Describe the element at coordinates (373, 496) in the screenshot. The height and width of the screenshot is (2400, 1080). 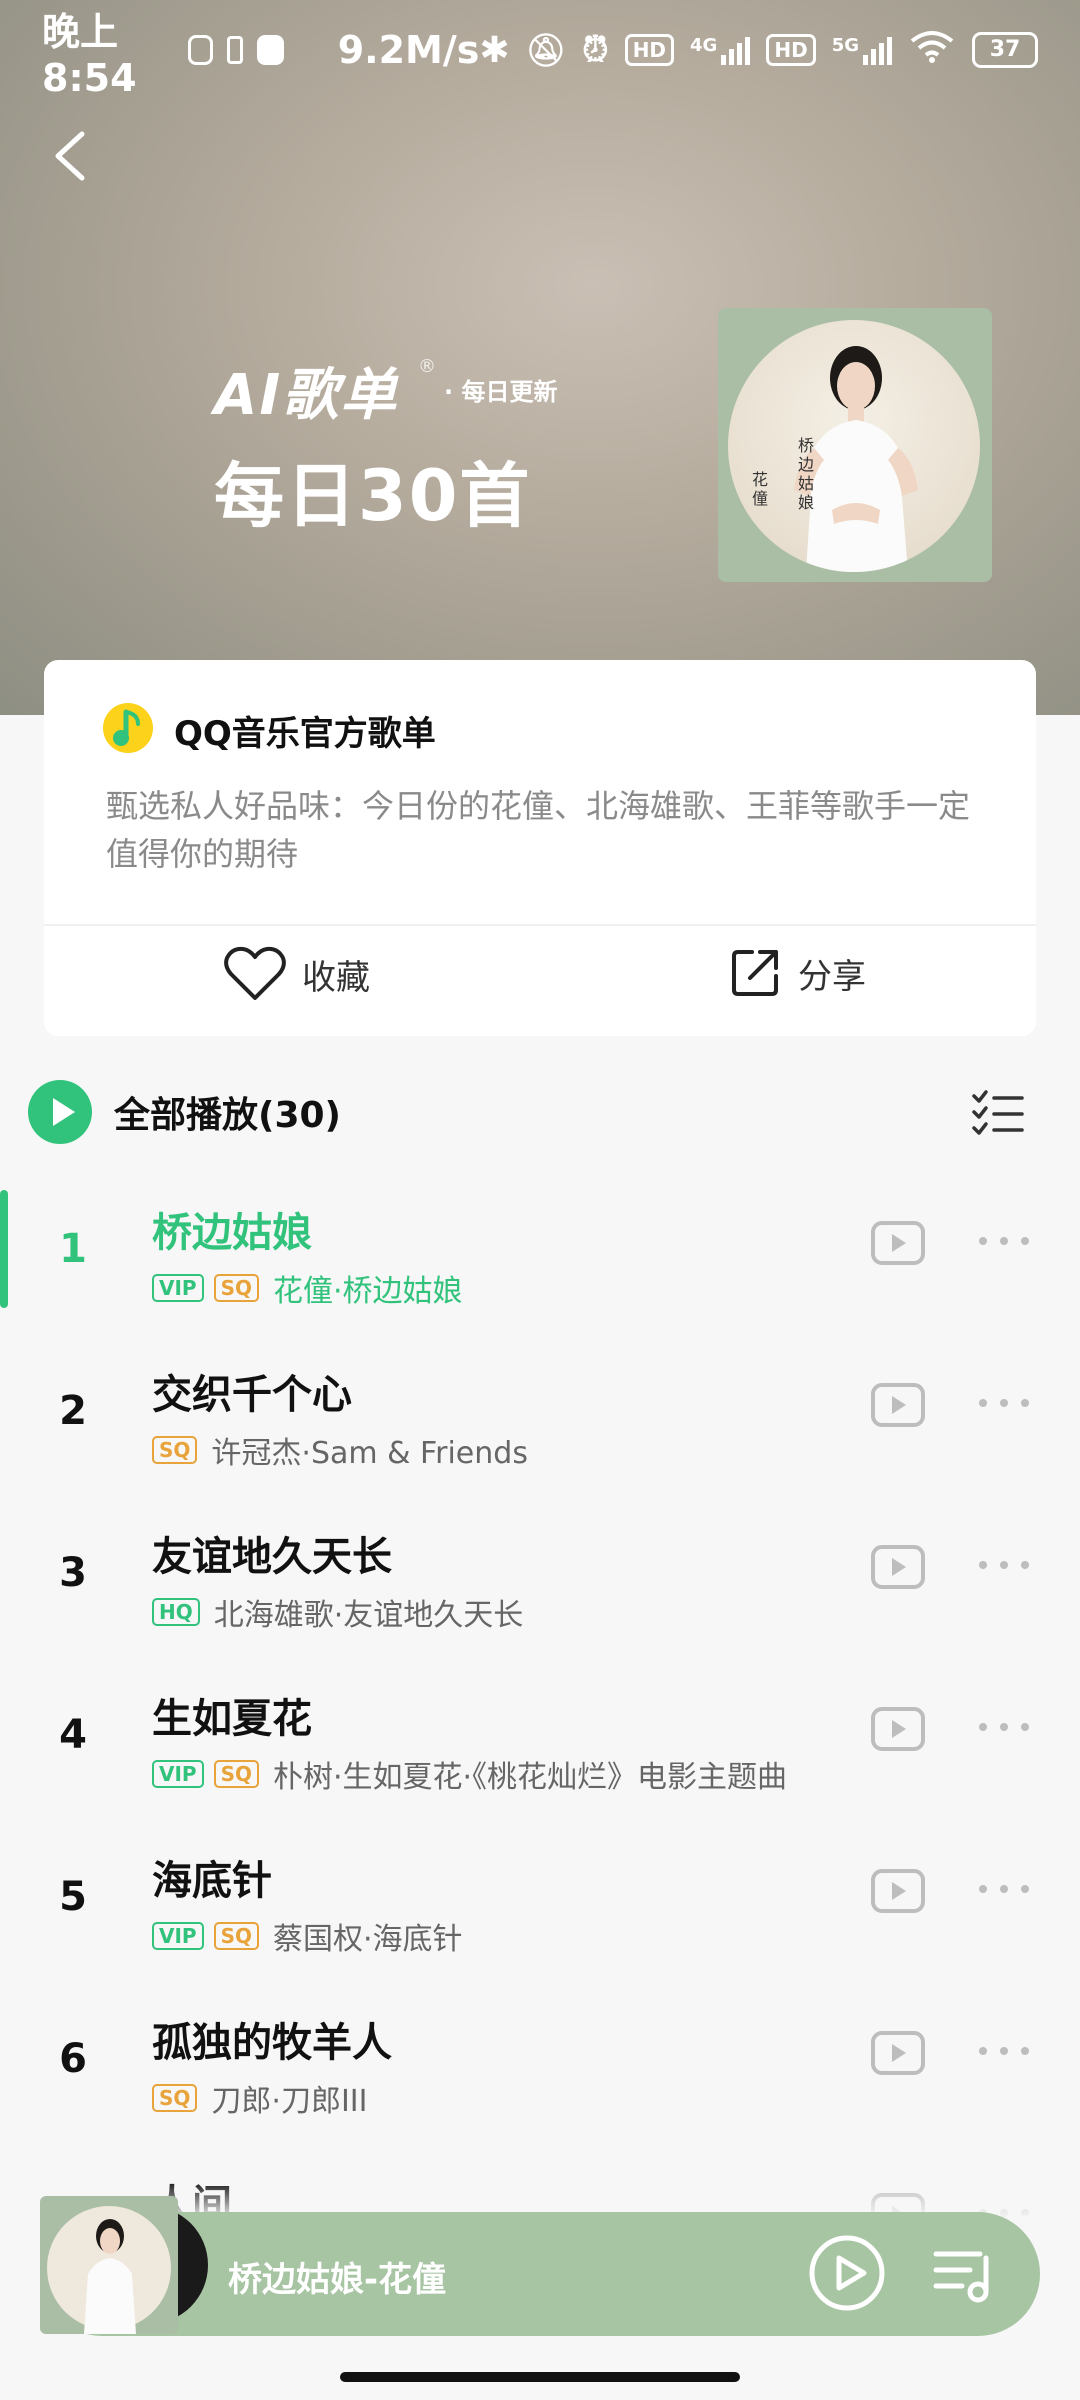
I see `page-title: 每日30首` at that location.